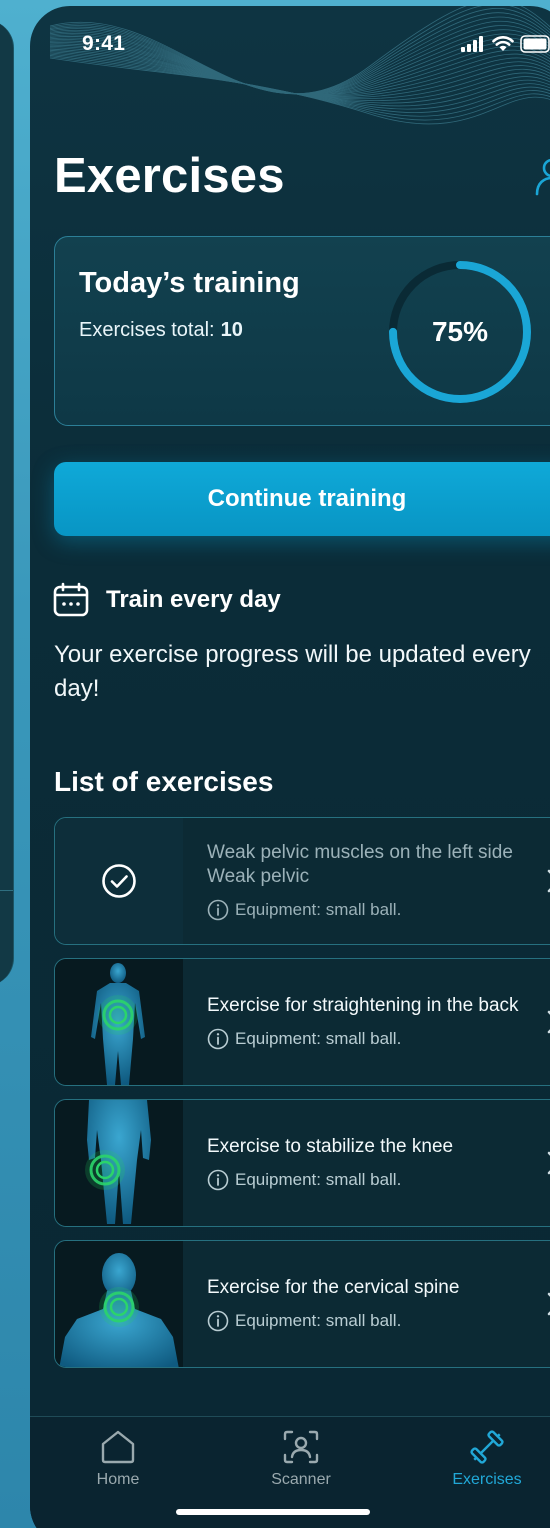 The height and width of the screenshot is (1528, 550). I want to click on profile-icon, so click(542, 176).